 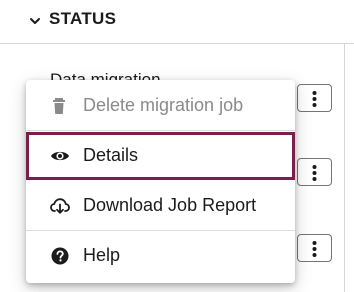 What do you see at coordinates (60, 156) in the screenshot?
I see `eye-icon` at bounding box center [60, 156].